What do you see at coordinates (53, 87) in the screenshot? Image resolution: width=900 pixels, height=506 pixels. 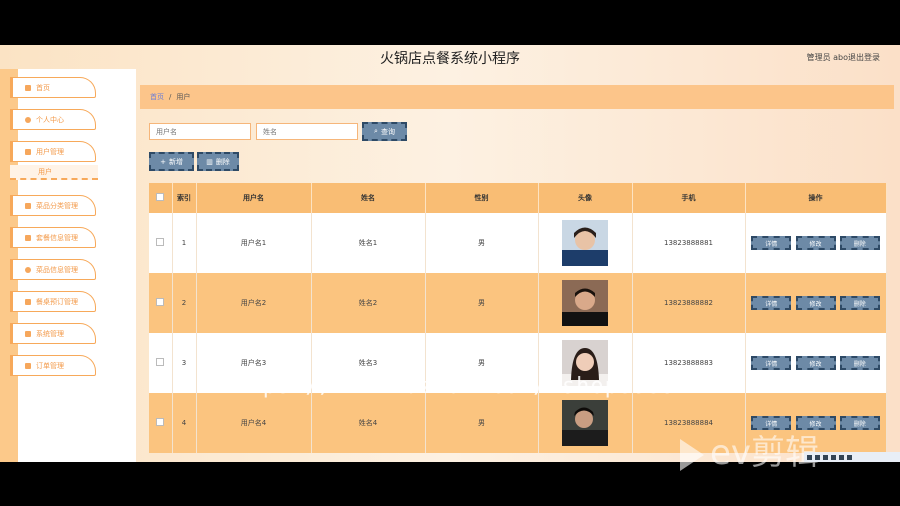 I see `sidebar-item-home: 首页` at bounding box center [53, 87].